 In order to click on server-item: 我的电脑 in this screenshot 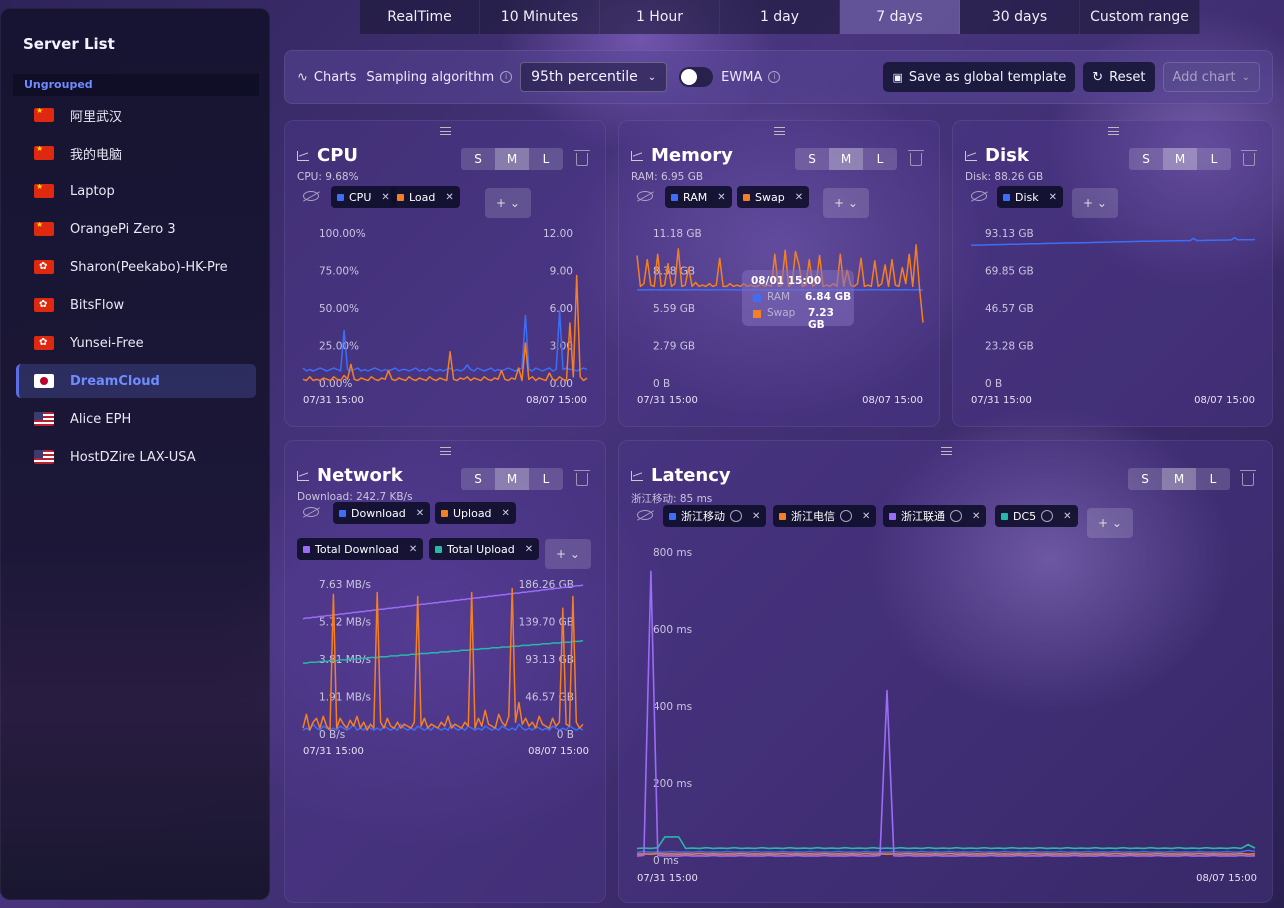, I will do `click(136, 153)`.